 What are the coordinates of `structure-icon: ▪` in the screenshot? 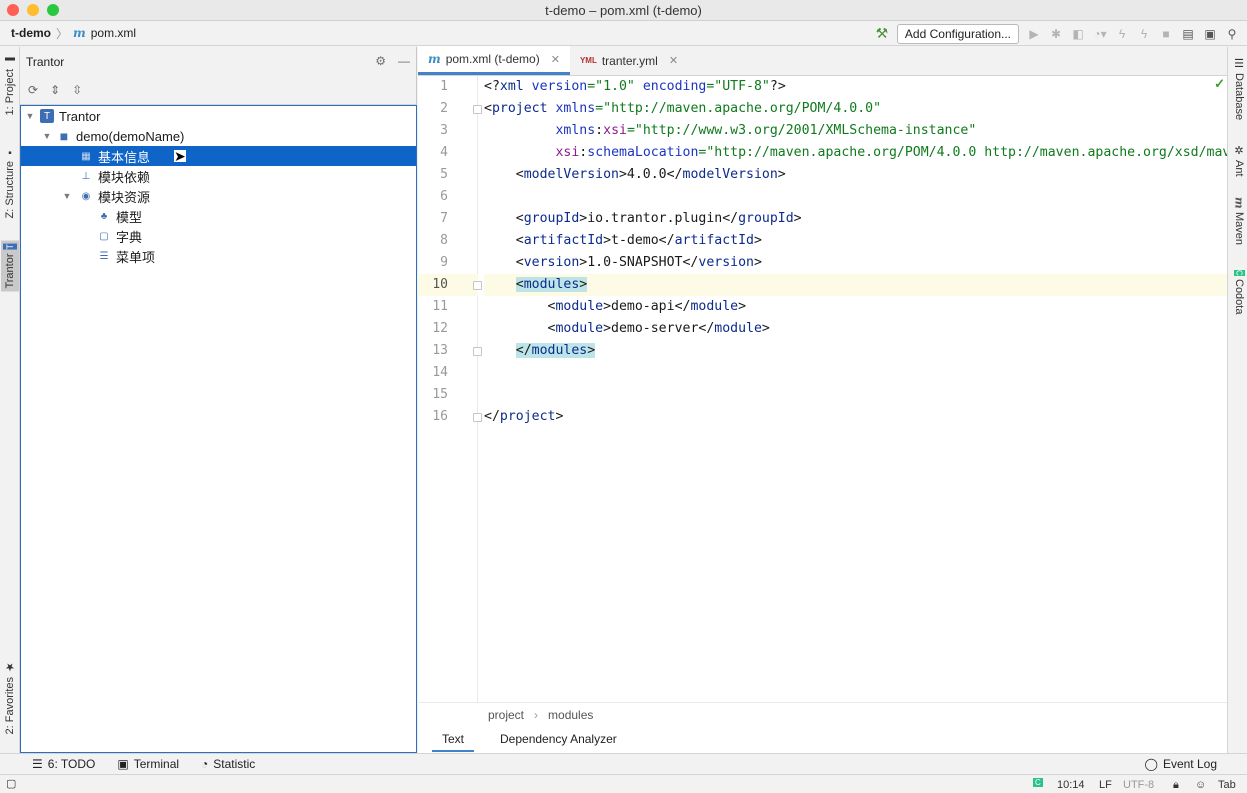 It's located at (10, 151).